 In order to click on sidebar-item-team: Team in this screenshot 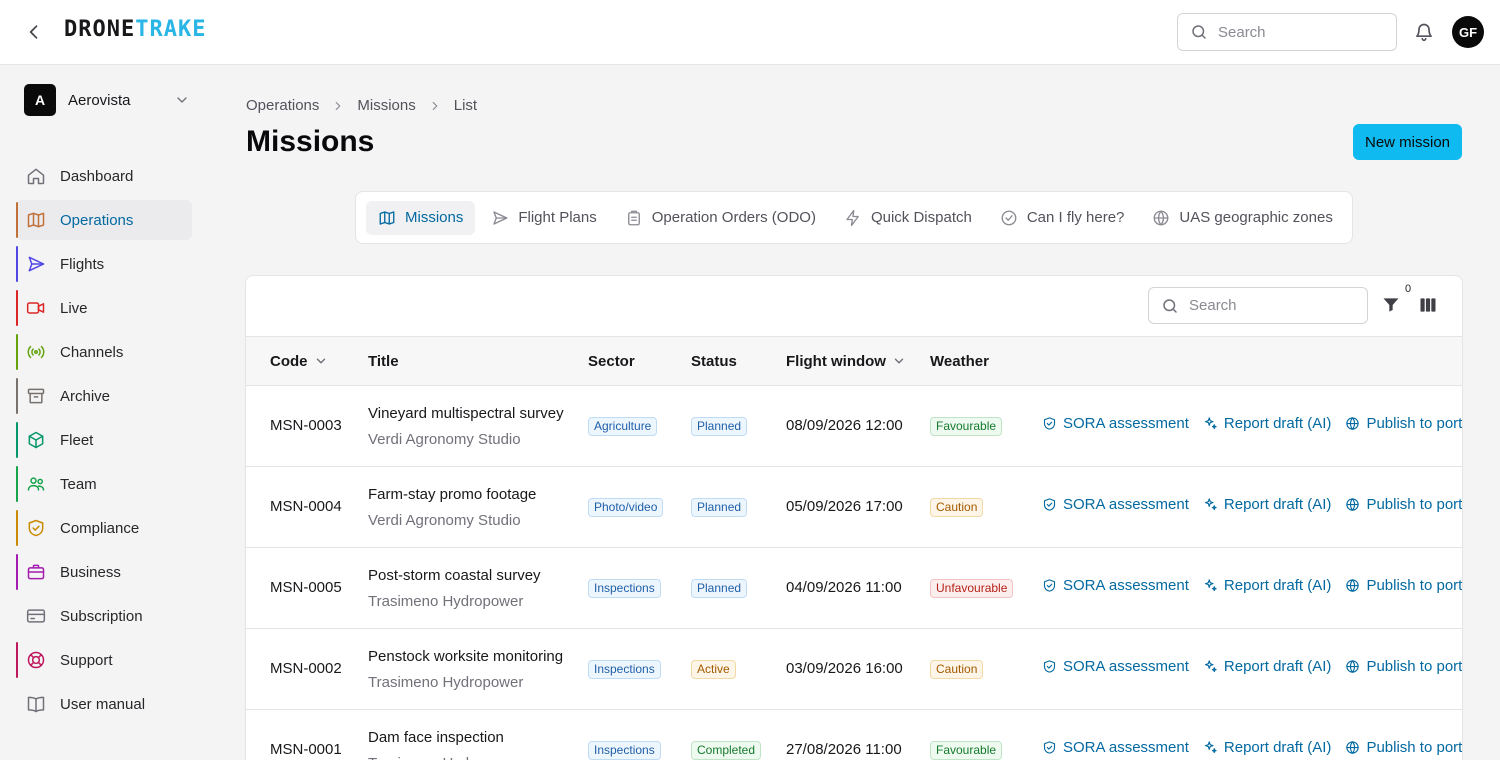, I will do `click(104, 484)`.